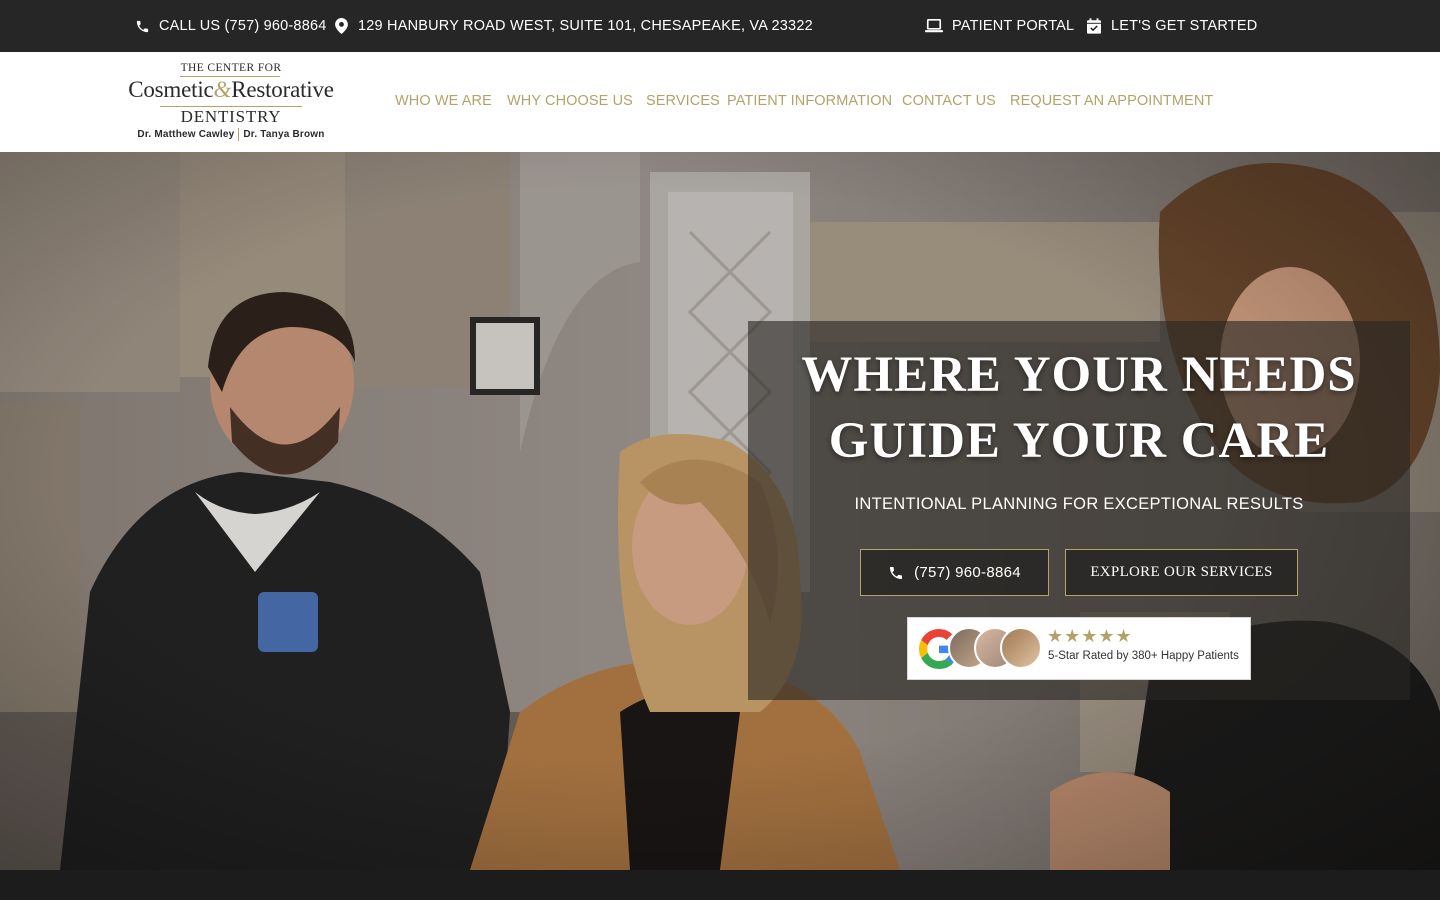  What do you see at coordinates (1079, 441) in the screenshot?
I see `hero-title-line-2: GUIDE YOUR CARE` at bounding box center [1079, 441].